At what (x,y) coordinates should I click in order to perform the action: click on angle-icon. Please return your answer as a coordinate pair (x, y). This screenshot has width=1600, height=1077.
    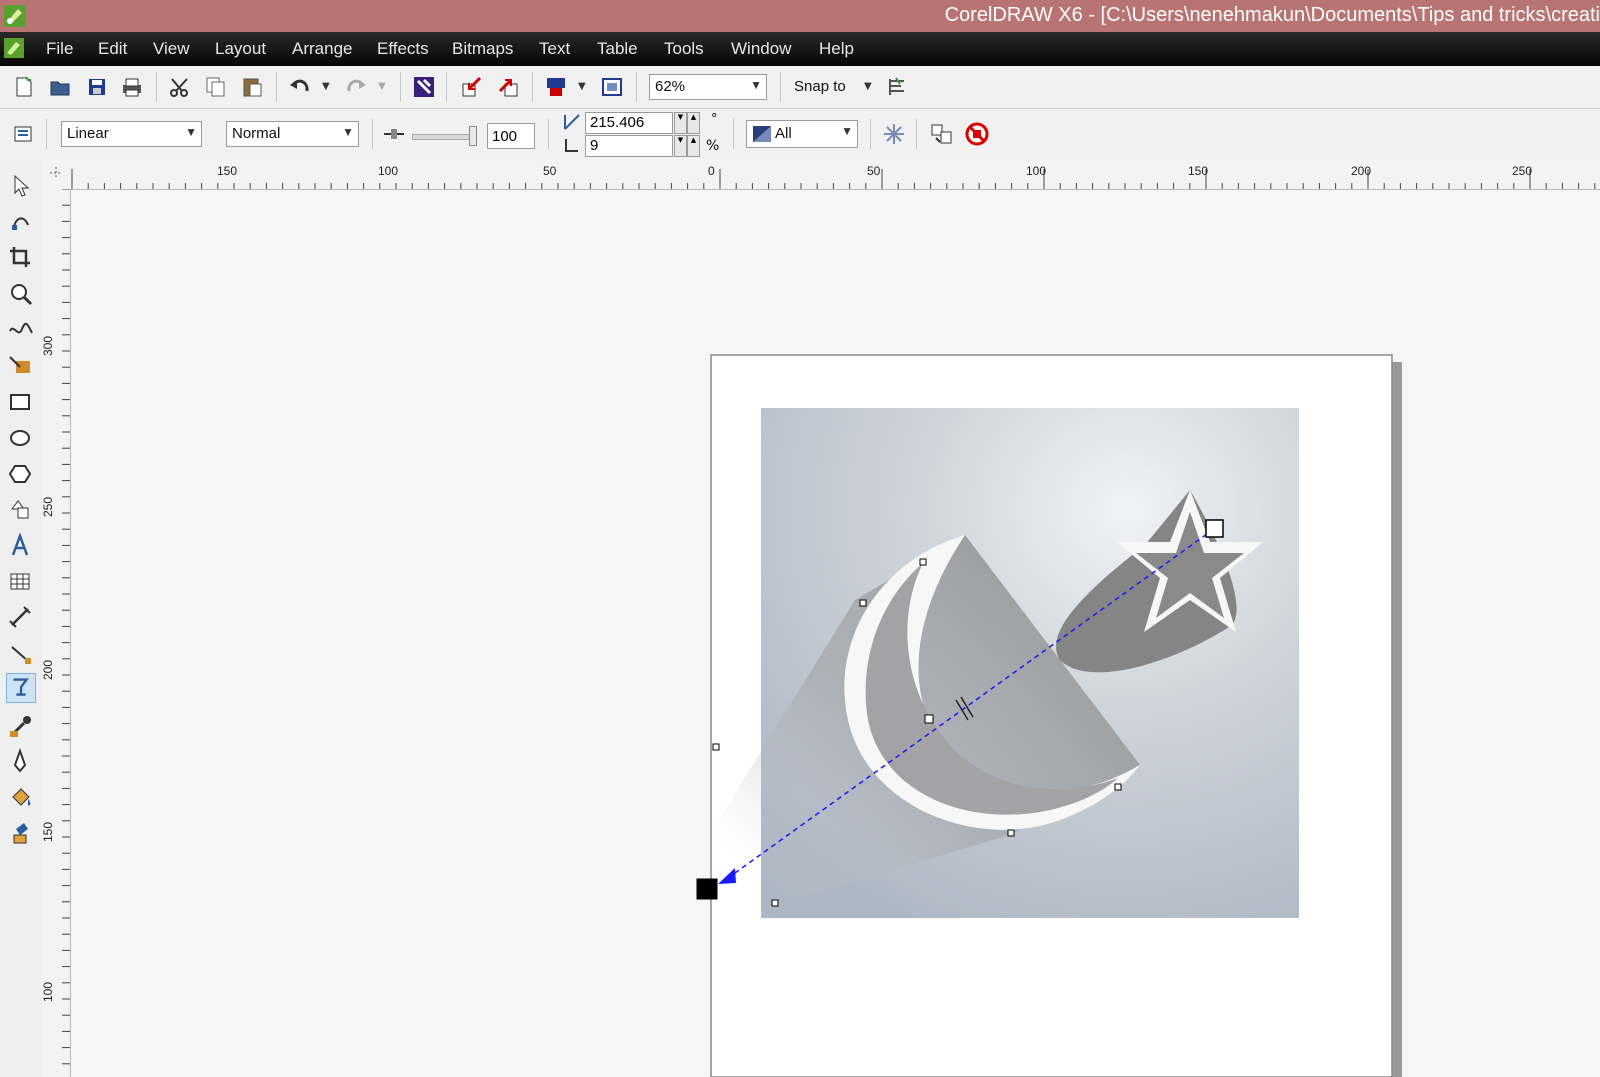
    Looking at the image, I should click on (572, 122).